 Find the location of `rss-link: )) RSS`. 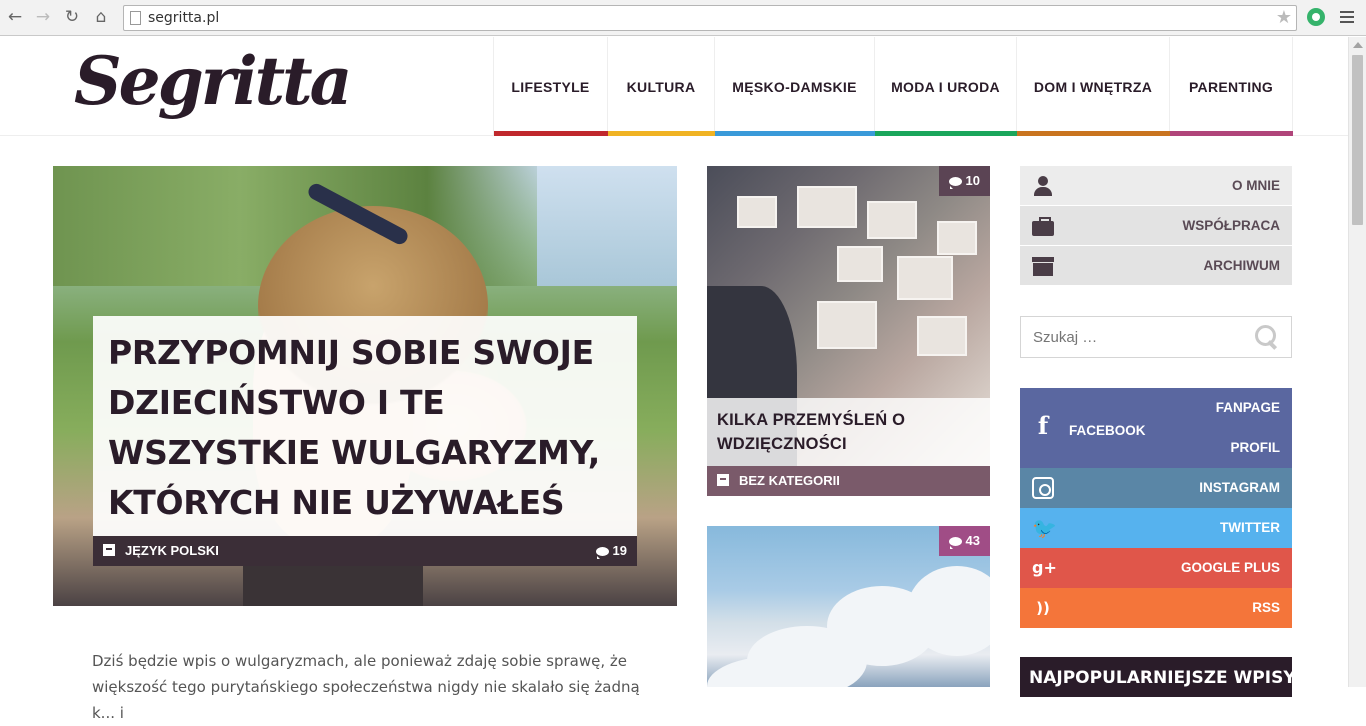

rss-link: )) RSS is located at coordinates (1156, 608).